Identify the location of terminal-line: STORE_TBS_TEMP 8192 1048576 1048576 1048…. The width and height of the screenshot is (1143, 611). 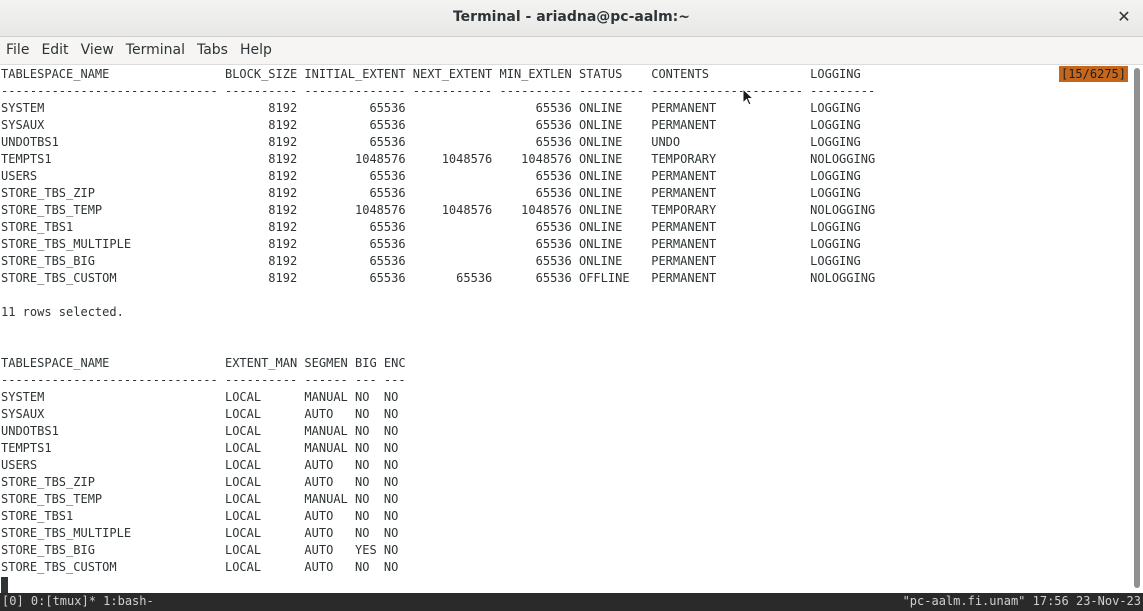
(438, 210).